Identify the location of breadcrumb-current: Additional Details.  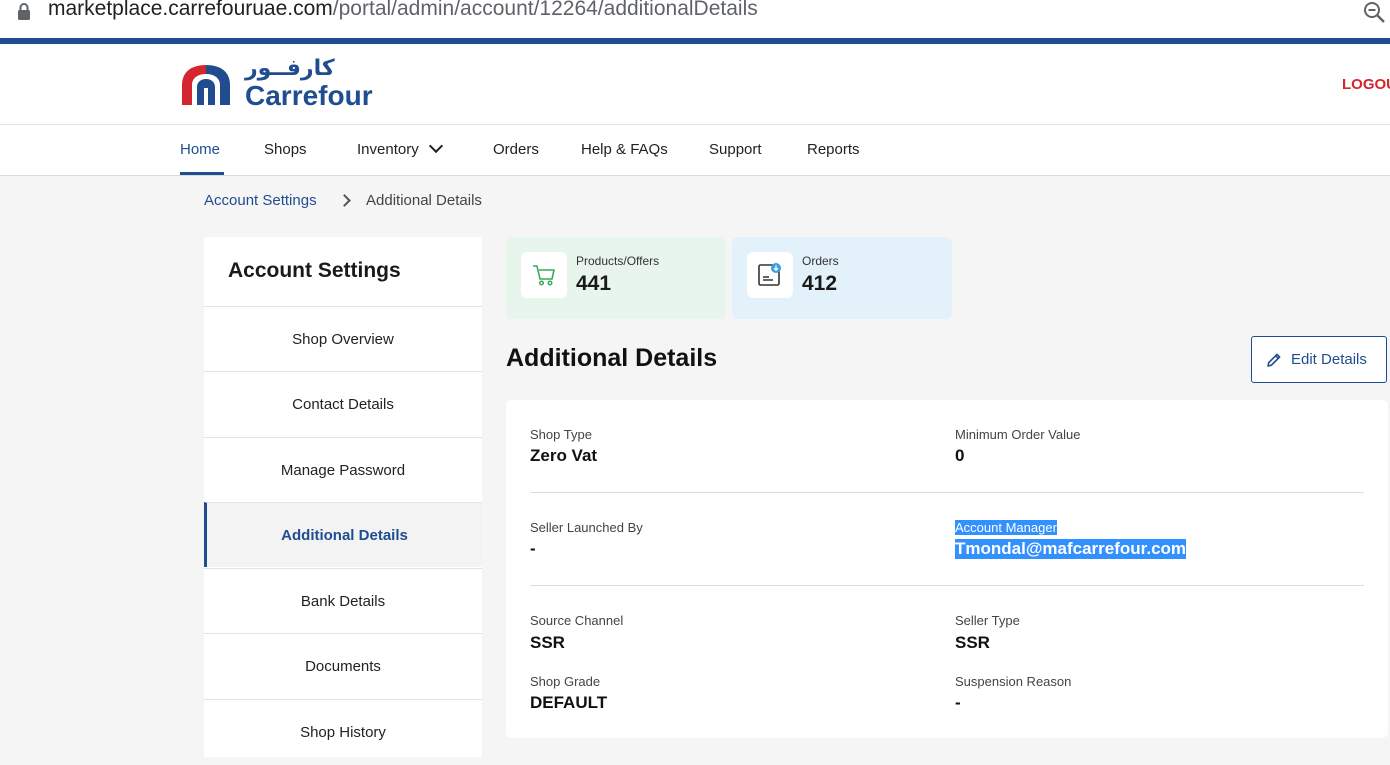
(424, 200).